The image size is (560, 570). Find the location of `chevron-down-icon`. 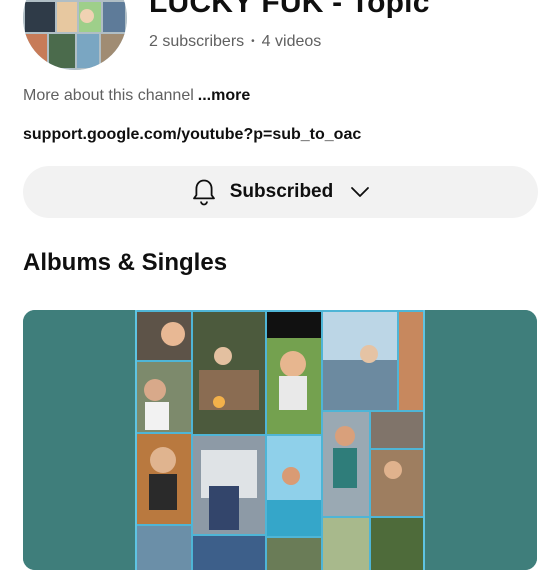

chevron-down-icon is located at coordinates (360, 192).